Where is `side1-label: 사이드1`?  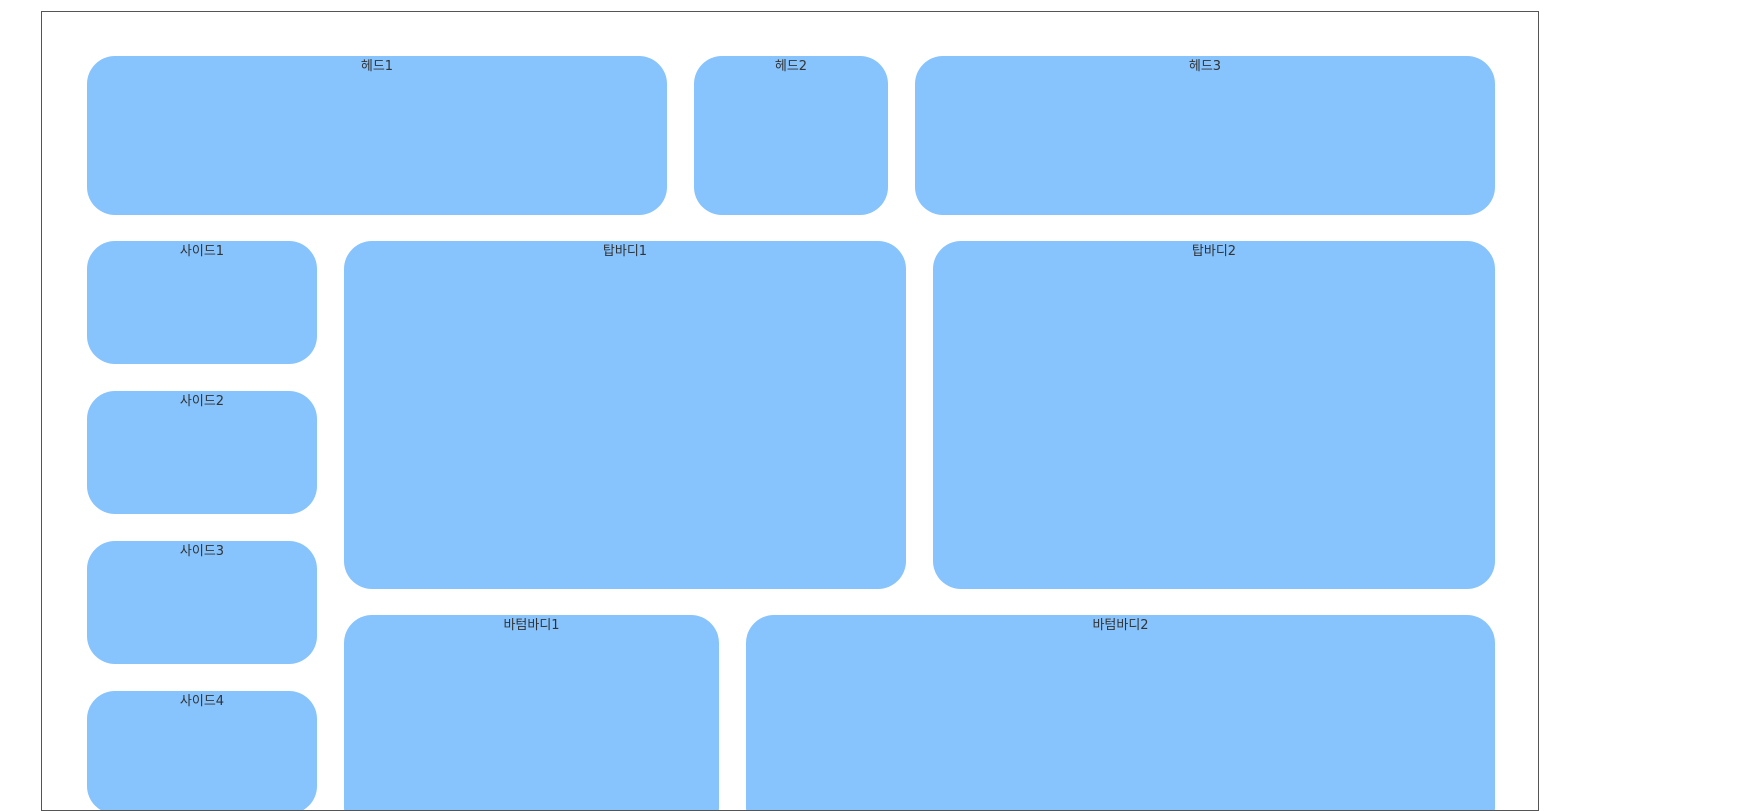 side1-label: 사이드1 is located at coordinates (202, 251).